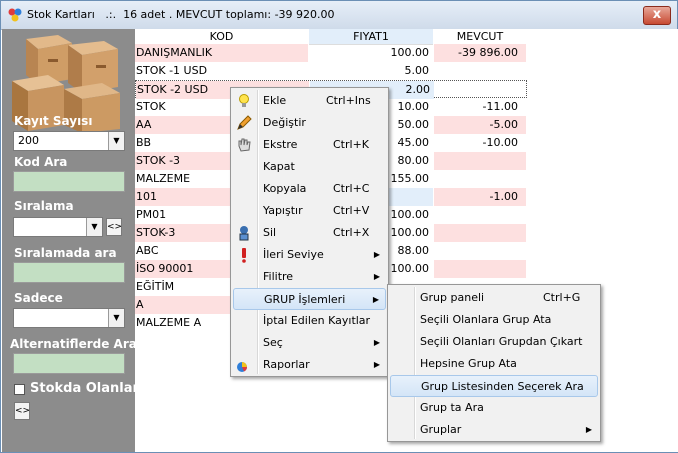 The height and width of the screenshot is (453, 678). What do you see at coordinates (480, 197) in the screenshot?
I see `cell-mevcut: -1.00` at bounding box center [480, 197].